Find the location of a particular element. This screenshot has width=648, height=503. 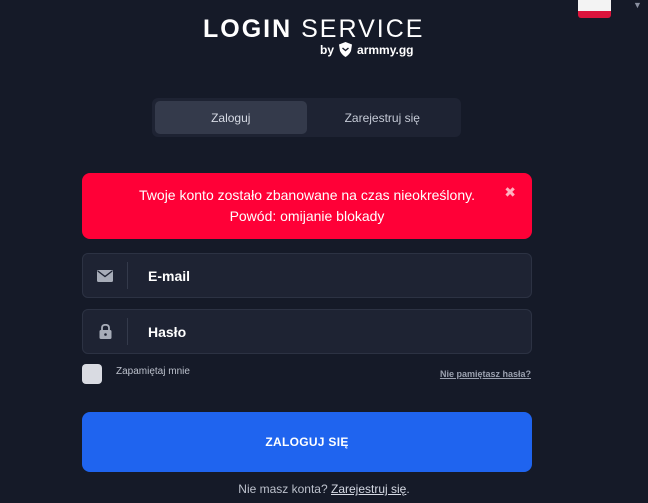

remember-checkbox is located at coordinates (92, 374).